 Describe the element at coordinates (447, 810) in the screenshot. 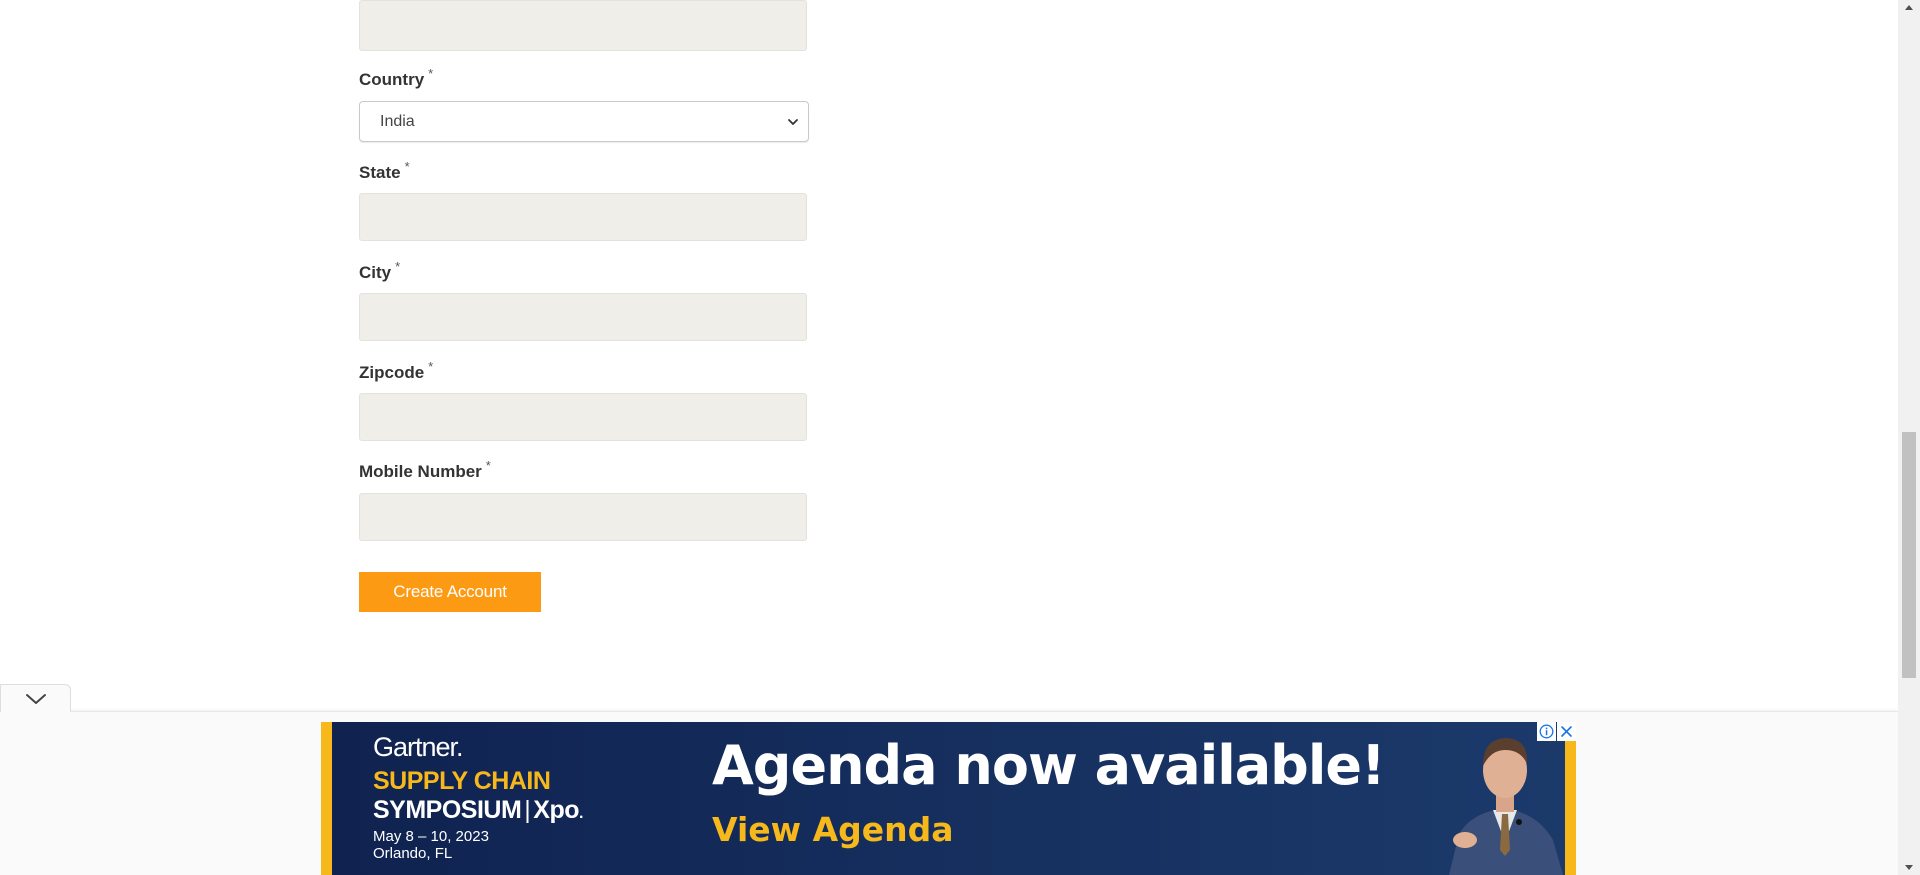

I see `event-title-symposium: SYMPOSIUM` at that location.